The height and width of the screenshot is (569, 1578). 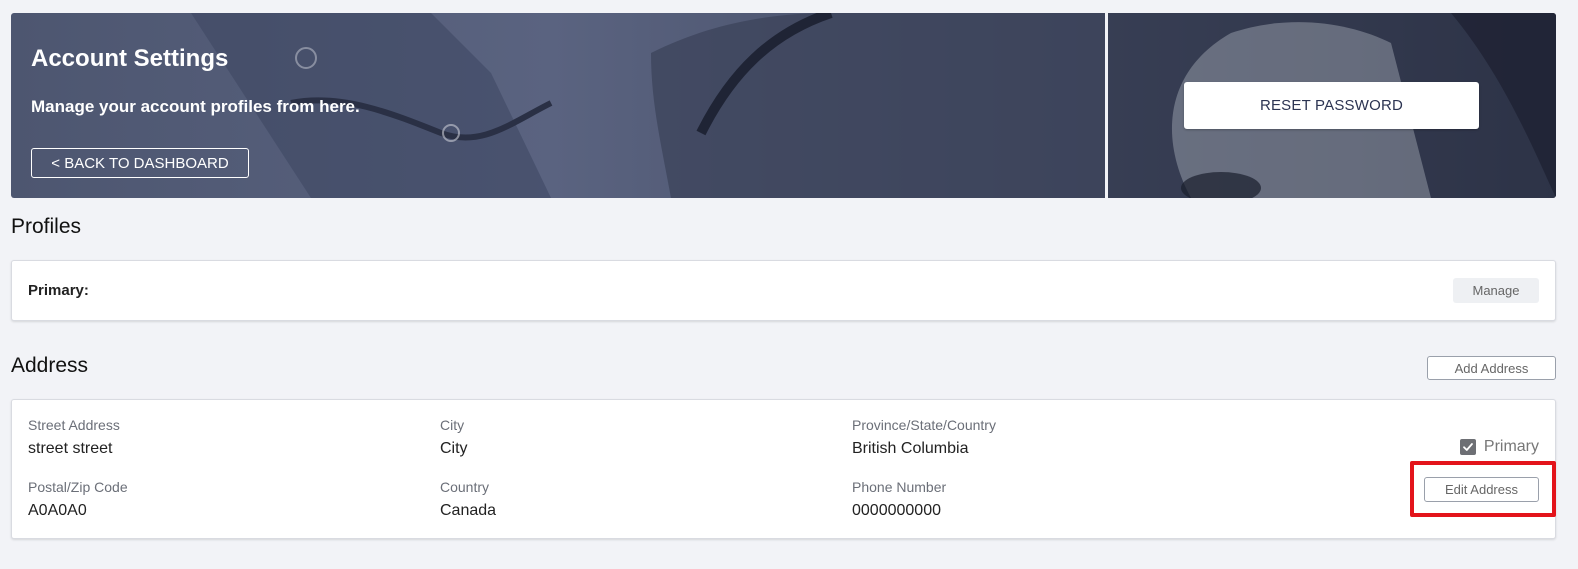 I want to click on primary-checkbox-label: Primary, so click(x=1511, y=446).